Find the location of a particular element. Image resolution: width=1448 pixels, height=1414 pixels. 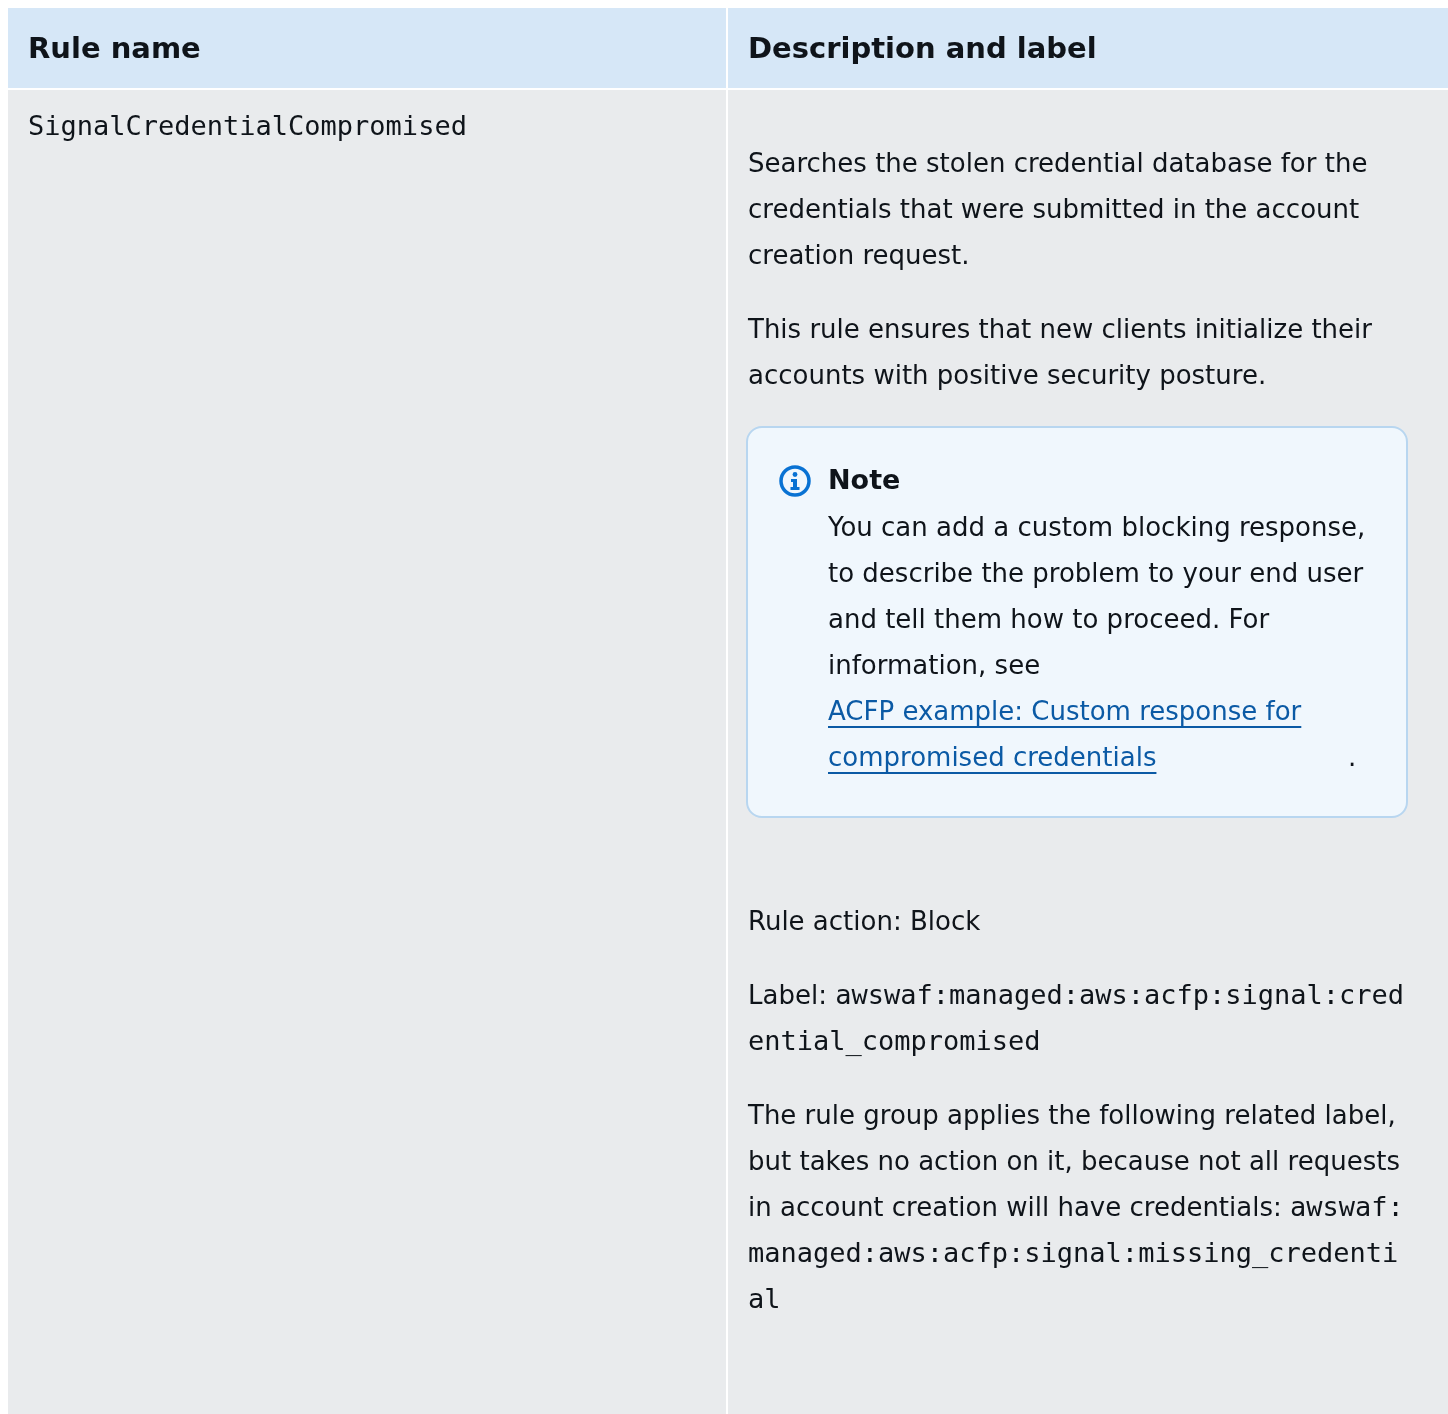

info-icon is located at coordinates (795, 481).